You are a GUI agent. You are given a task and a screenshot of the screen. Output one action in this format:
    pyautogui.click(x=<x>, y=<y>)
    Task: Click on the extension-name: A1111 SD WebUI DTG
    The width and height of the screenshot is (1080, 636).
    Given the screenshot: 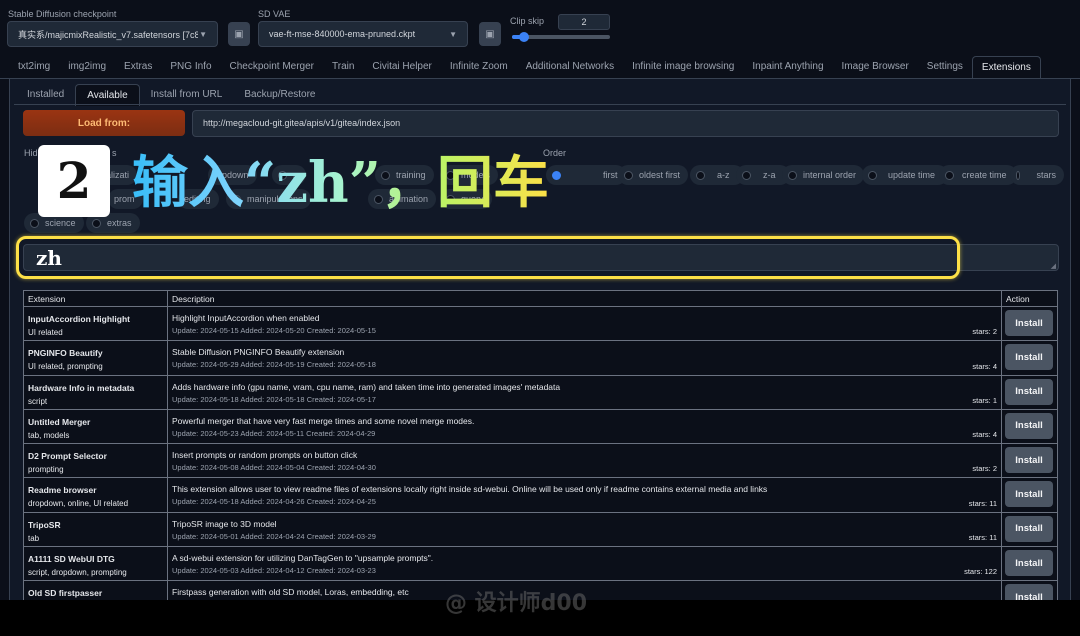 What is the action you would take?
    pyautogui.click(x=95, y=559)
    